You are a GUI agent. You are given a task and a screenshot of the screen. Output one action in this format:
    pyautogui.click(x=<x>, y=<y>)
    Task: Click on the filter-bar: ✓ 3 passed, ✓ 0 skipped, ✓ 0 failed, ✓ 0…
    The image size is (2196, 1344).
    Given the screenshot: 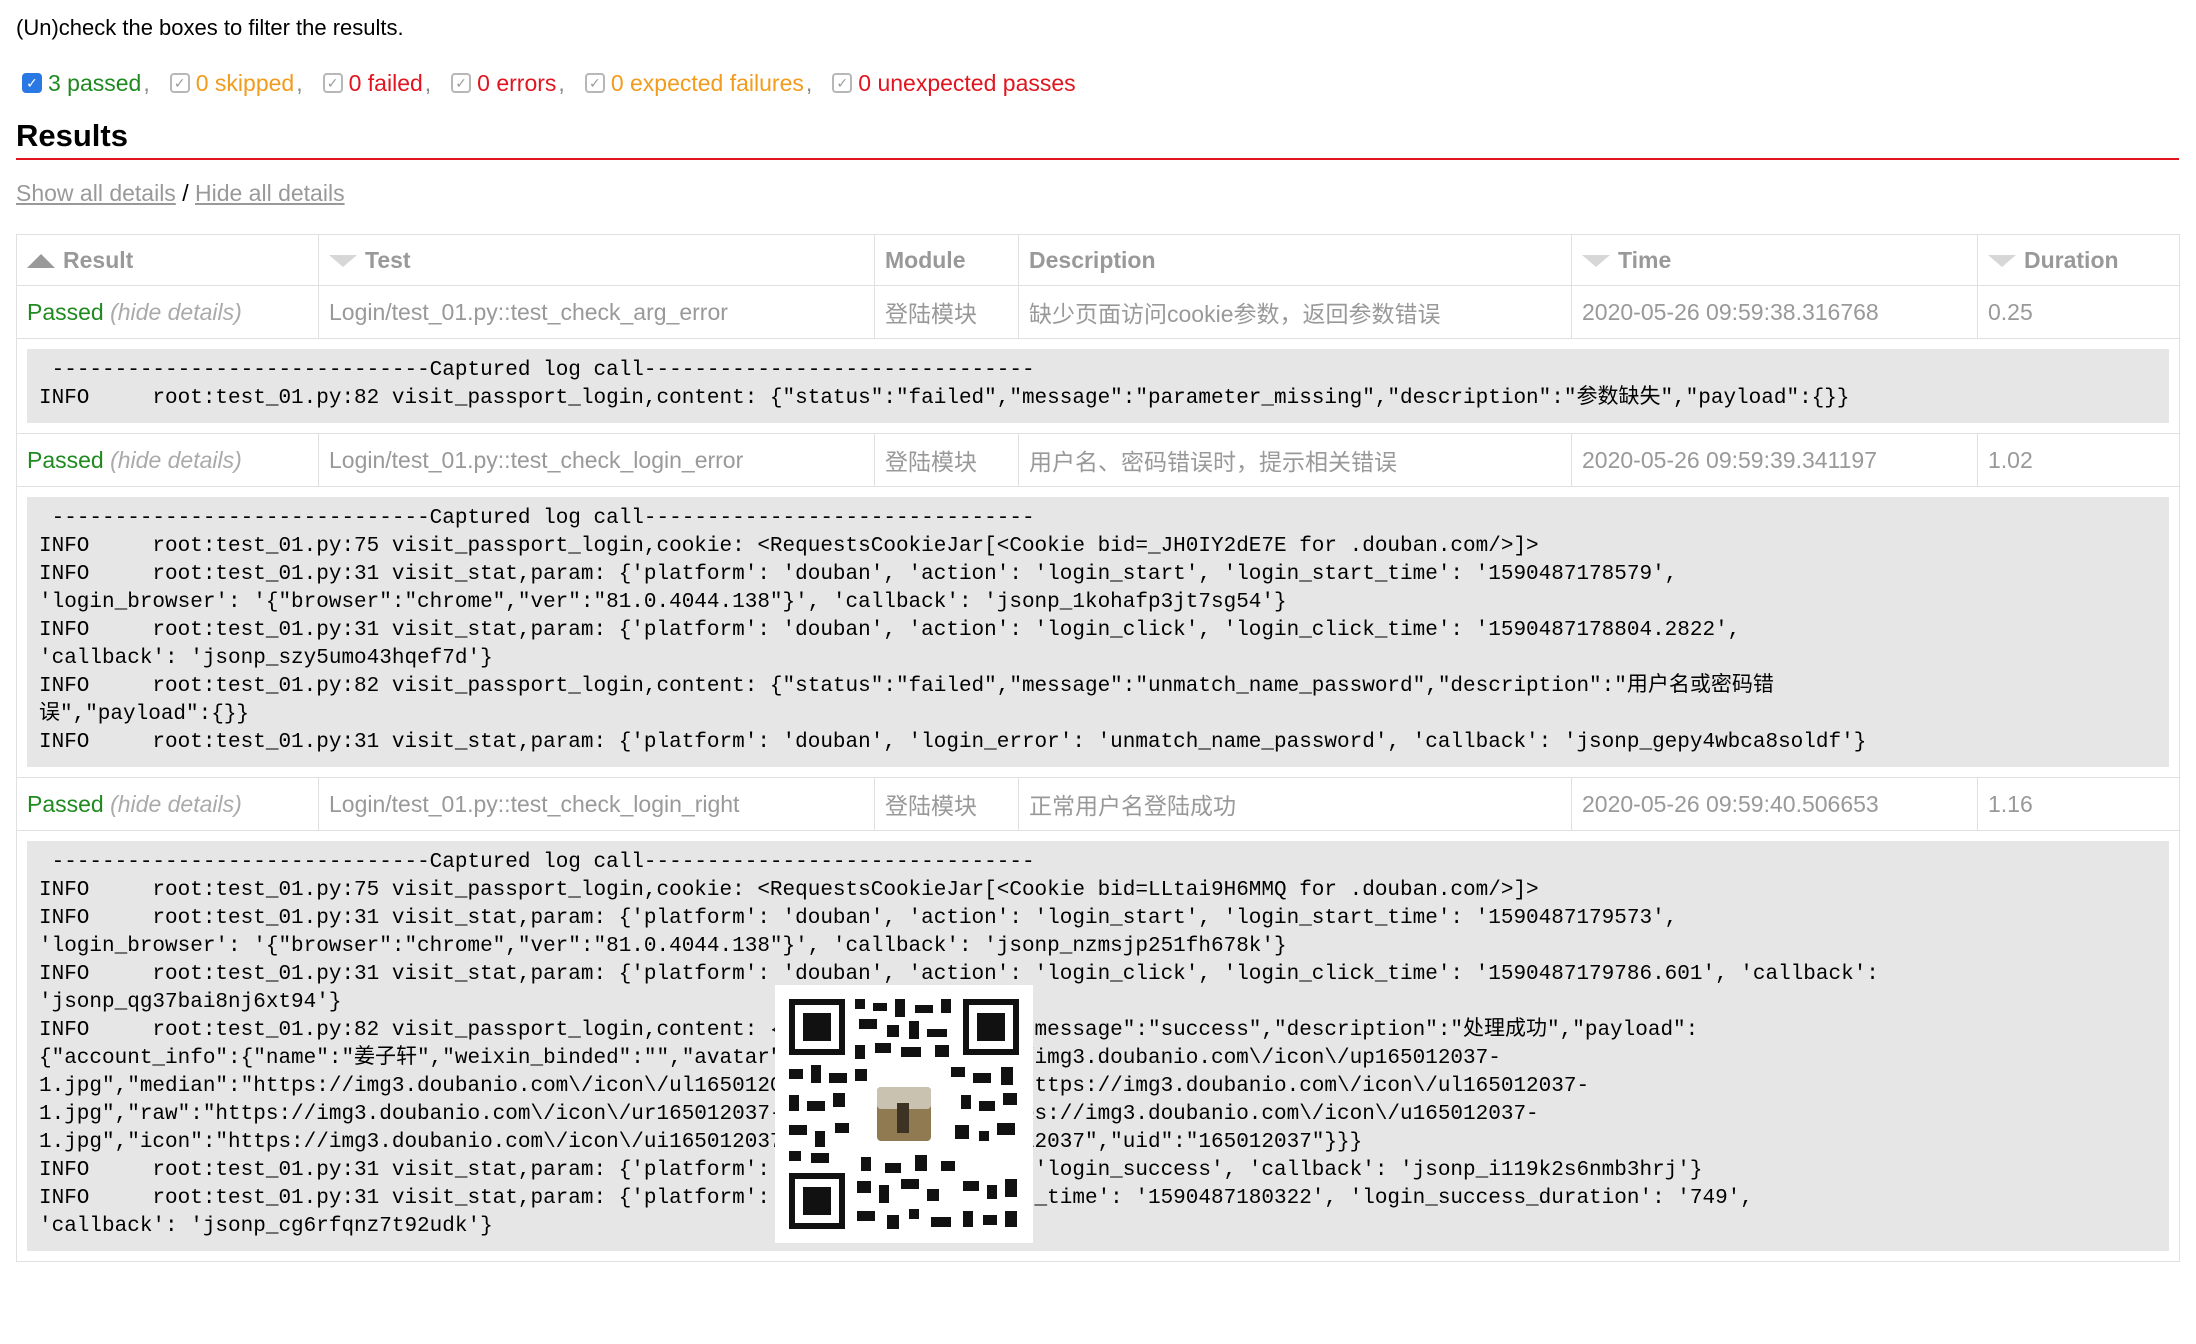 What is the action you would take?
    pyautogui.click(x=1097, y=83)
    